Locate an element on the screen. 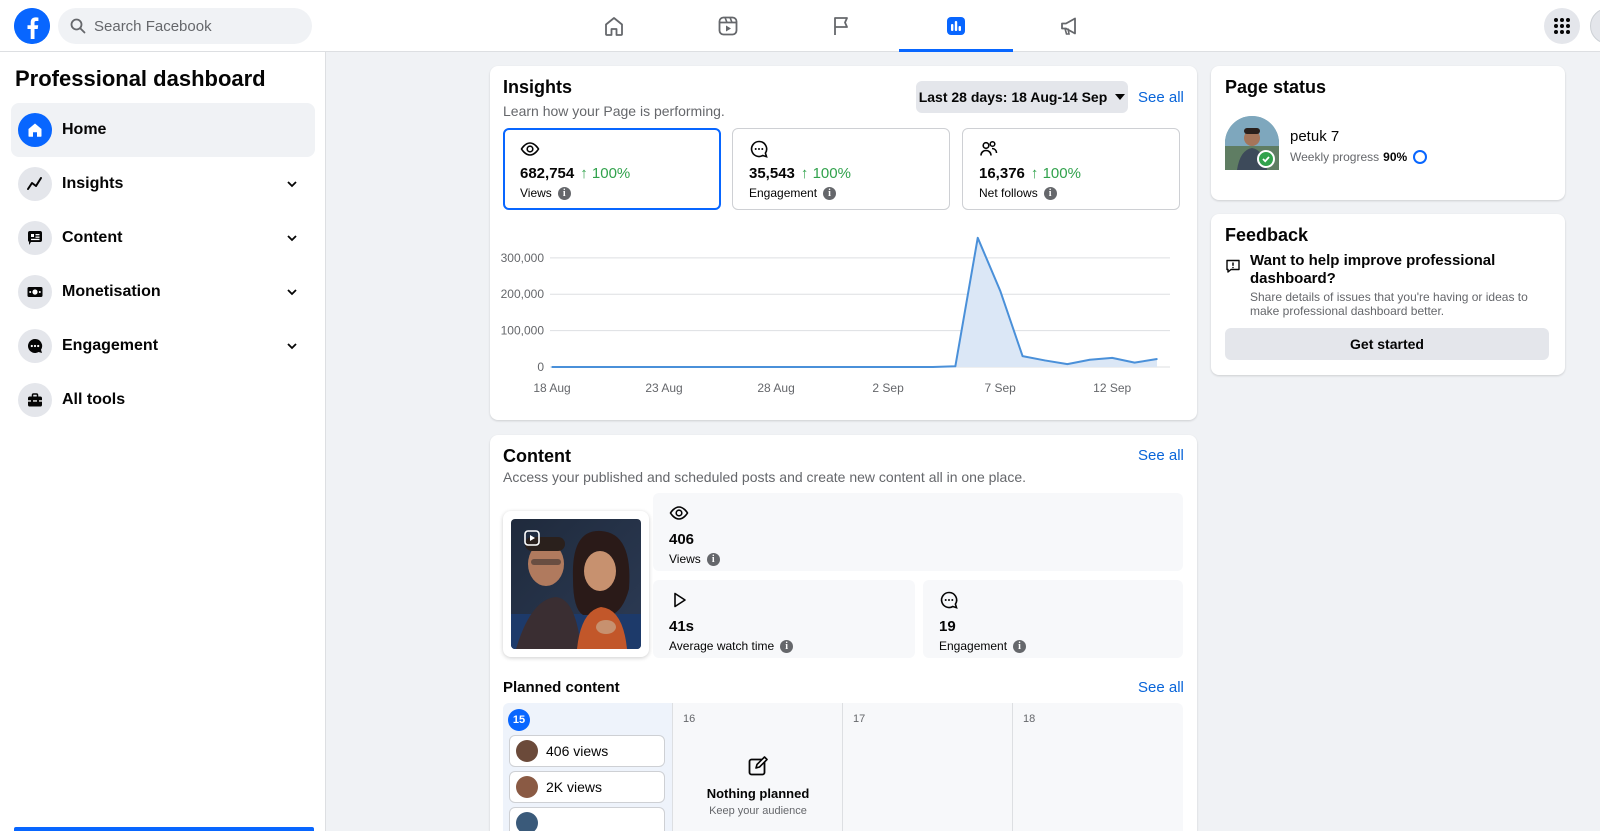 This screenshot has height=831, width=1600. facebook-logo-icon is located at coordinates (32, 26).